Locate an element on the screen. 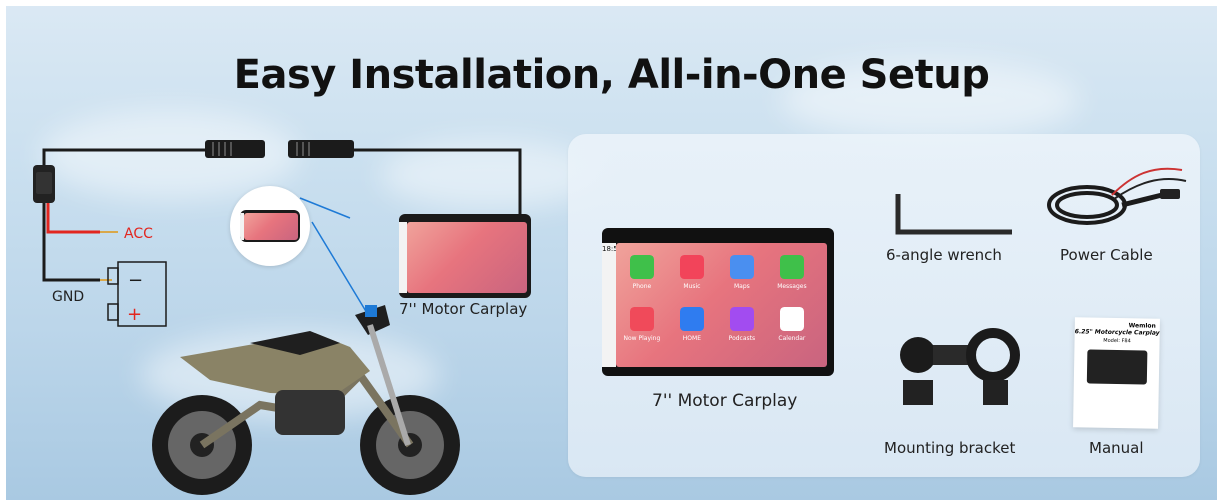  zoom-circle is located at coordinates (270, 226).